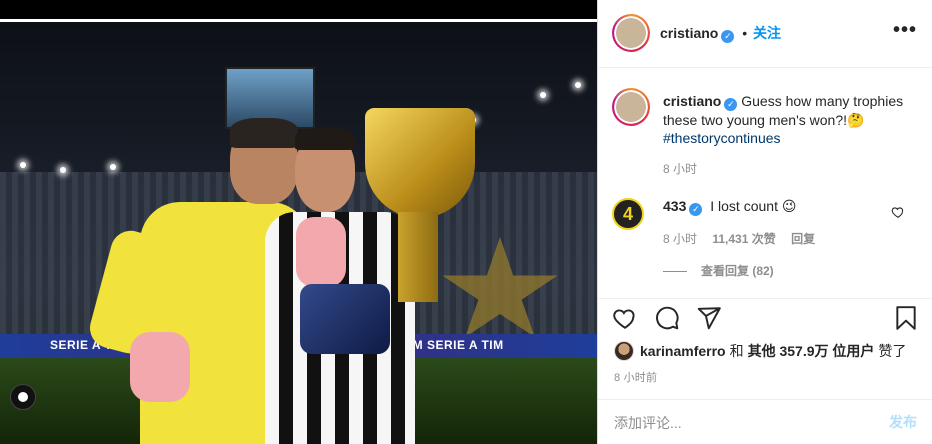 This screenshot has width=932, height=444. What do you see at coordinates (892, 351) in the screenshot?
I see `likes-suffix: 赞了` at bounding box center [892, 351].